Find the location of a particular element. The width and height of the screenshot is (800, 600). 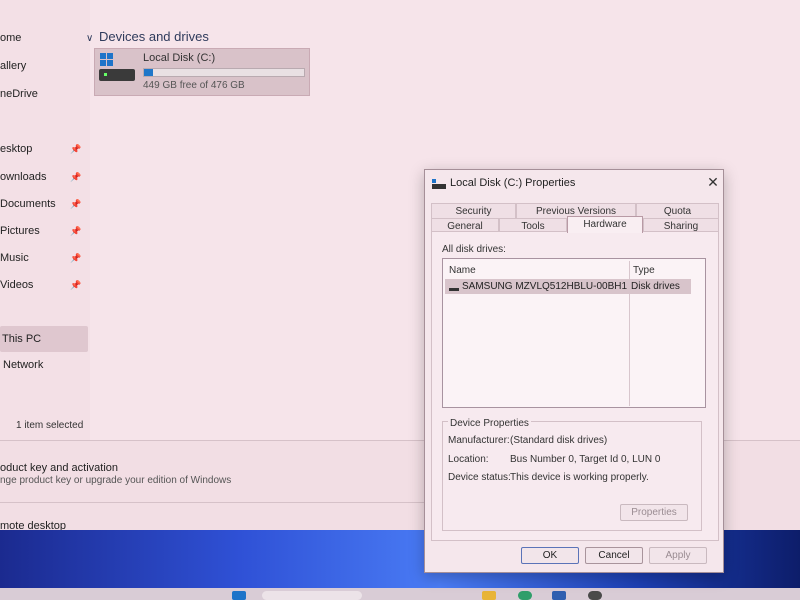

nav-item-downloads: ownloads 📌 is located at coordinates (44, 177).